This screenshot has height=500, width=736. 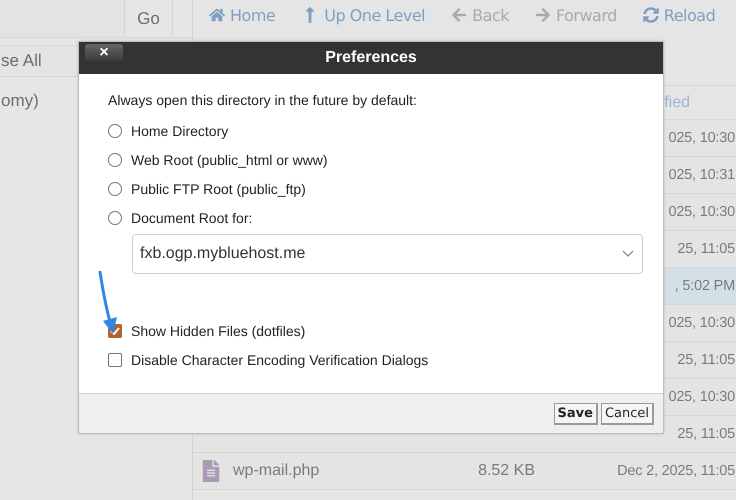 What do you see at coordinates (679, 15) in the screenshot?
I see `toolbar-button: Reload` at bounding box center [679, 15].